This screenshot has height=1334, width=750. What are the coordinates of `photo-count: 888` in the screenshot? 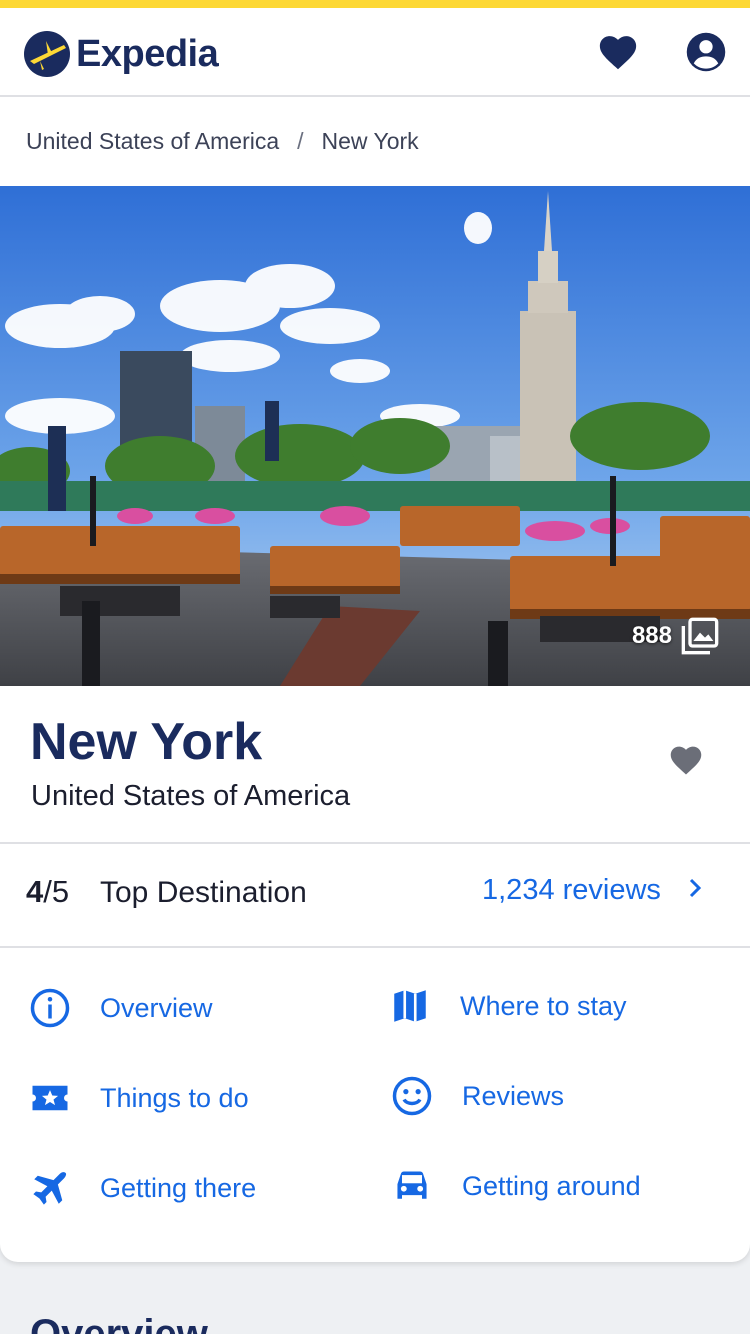 It's located at (676, 636).